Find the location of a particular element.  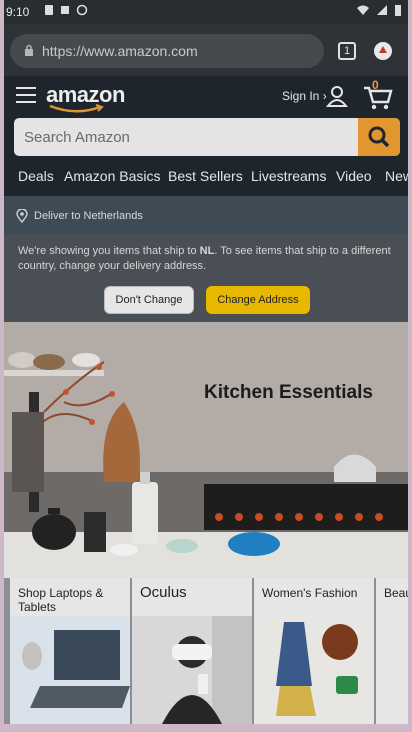

logo-smile-icon is located at coordinates (76, 108).